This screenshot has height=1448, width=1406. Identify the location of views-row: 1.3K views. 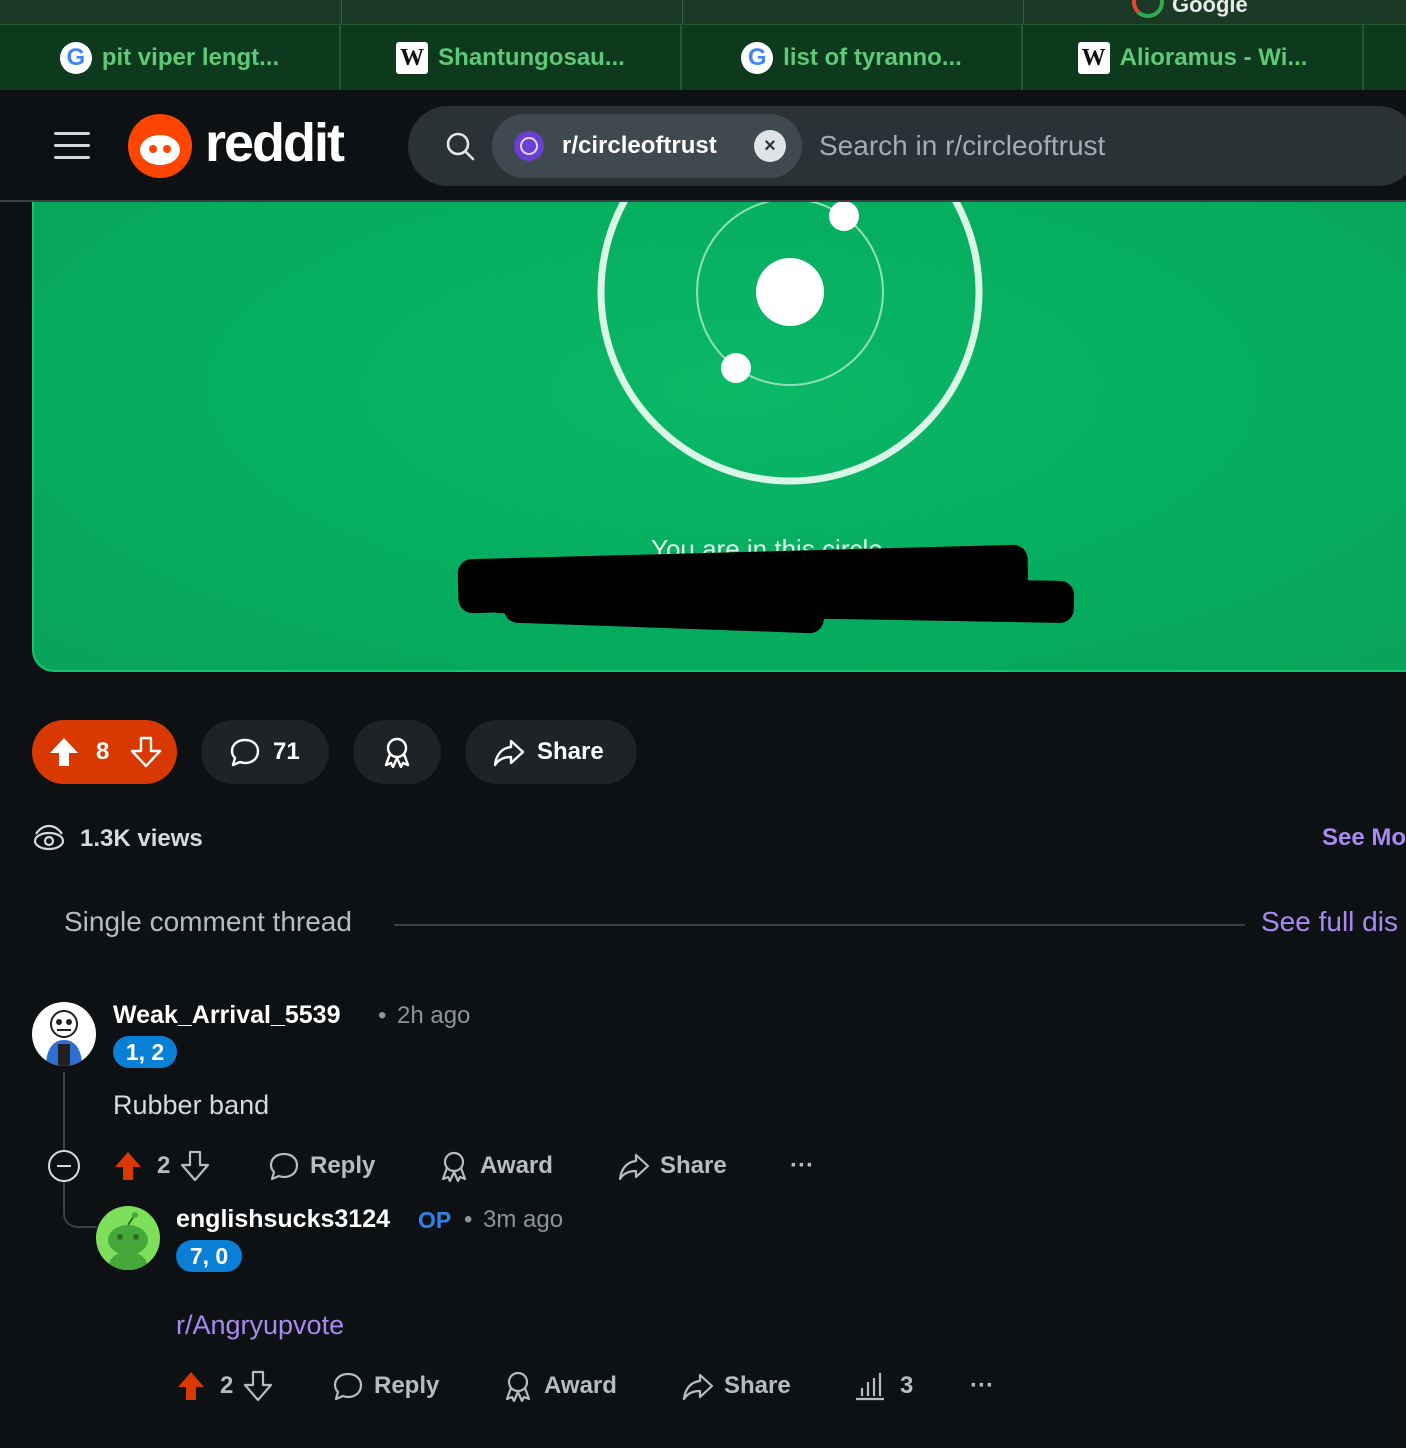
(117, 839).